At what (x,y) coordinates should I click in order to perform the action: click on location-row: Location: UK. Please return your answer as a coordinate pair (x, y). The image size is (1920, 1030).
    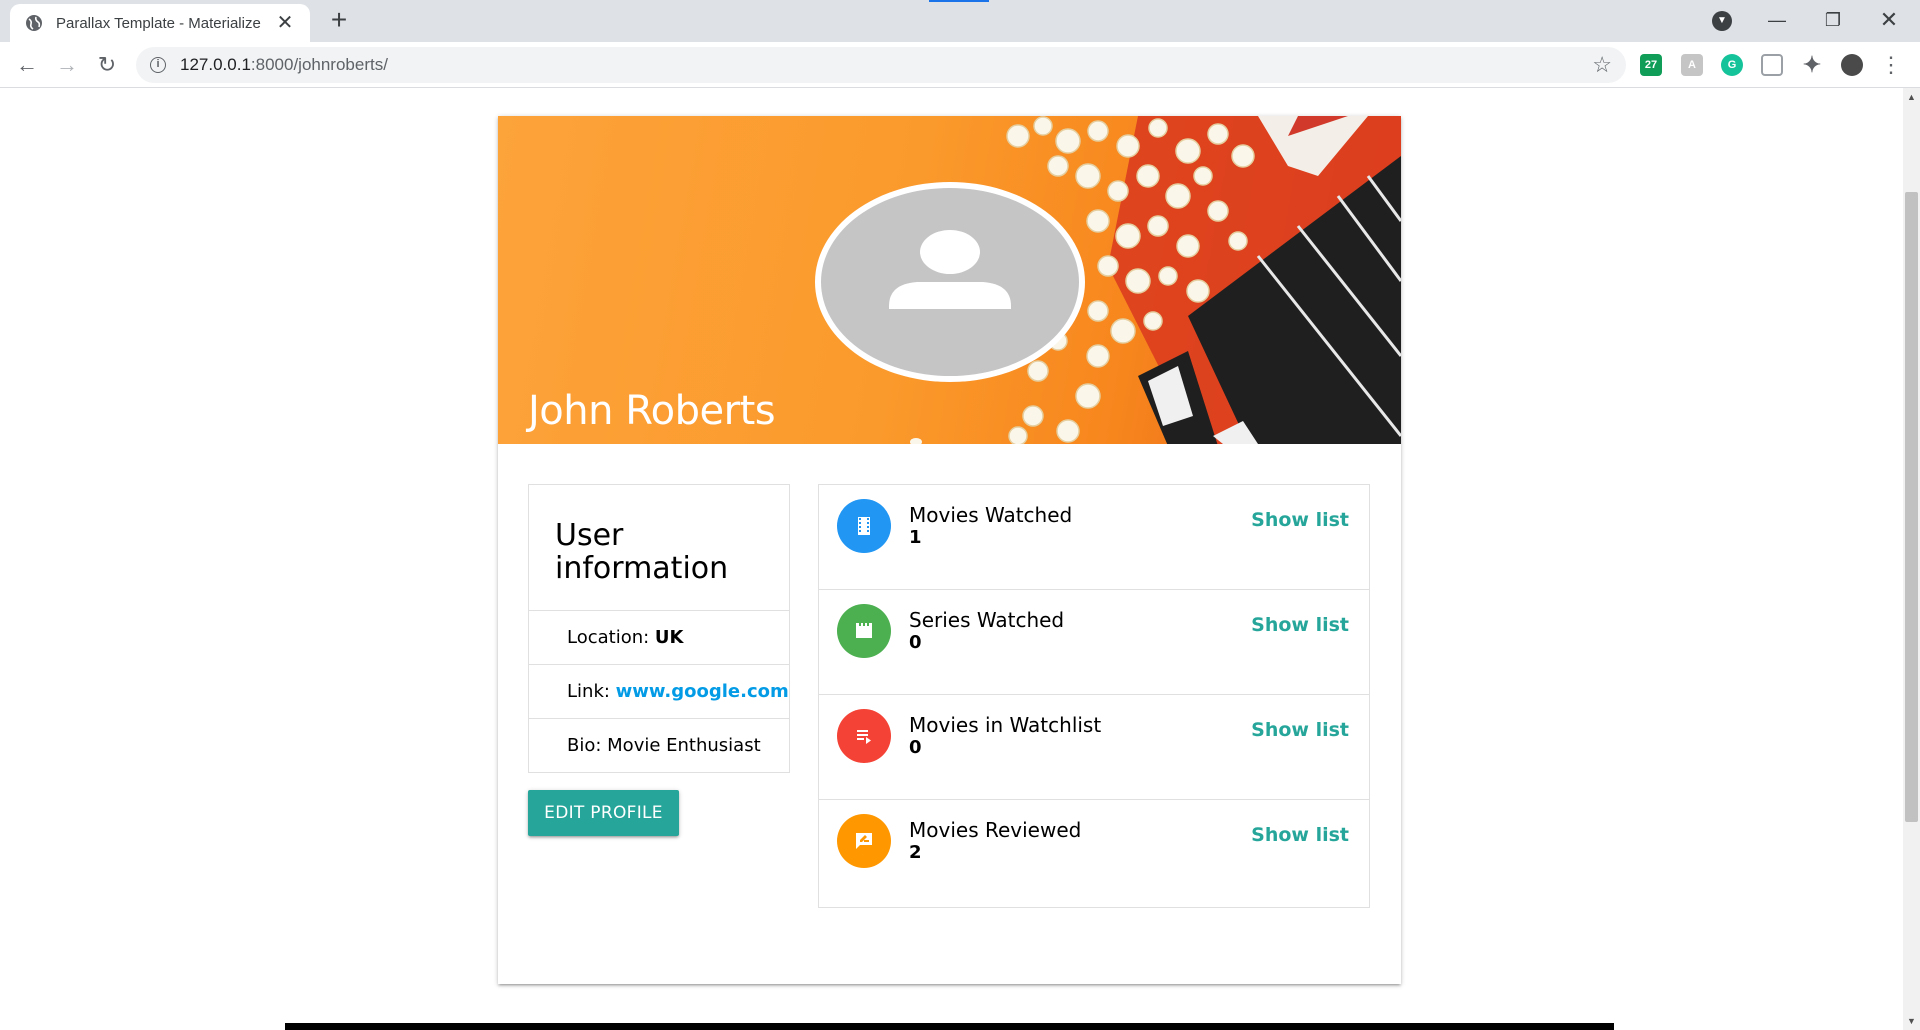
    Looking at the image, I should click on (659, 638).